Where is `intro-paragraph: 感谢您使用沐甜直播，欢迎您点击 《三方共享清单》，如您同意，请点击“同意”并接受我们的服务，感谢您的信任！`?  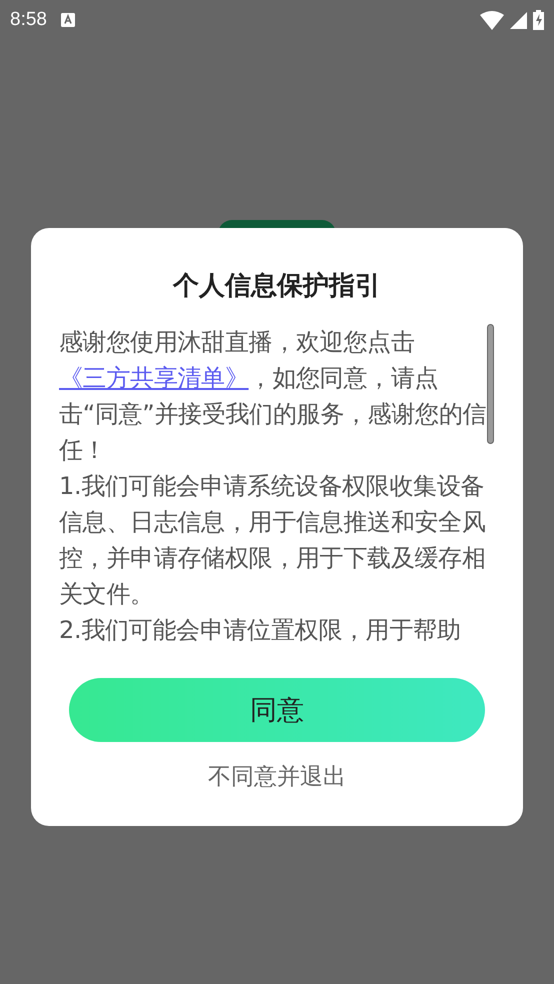
intro-paragraph: 感谢您使用沐甜直播，欢迎您点击 《三方共享清单》，如您同意，请点击“同意”并接受我们的服务，感谢您的信任！ is located at coordinates (273, 396).